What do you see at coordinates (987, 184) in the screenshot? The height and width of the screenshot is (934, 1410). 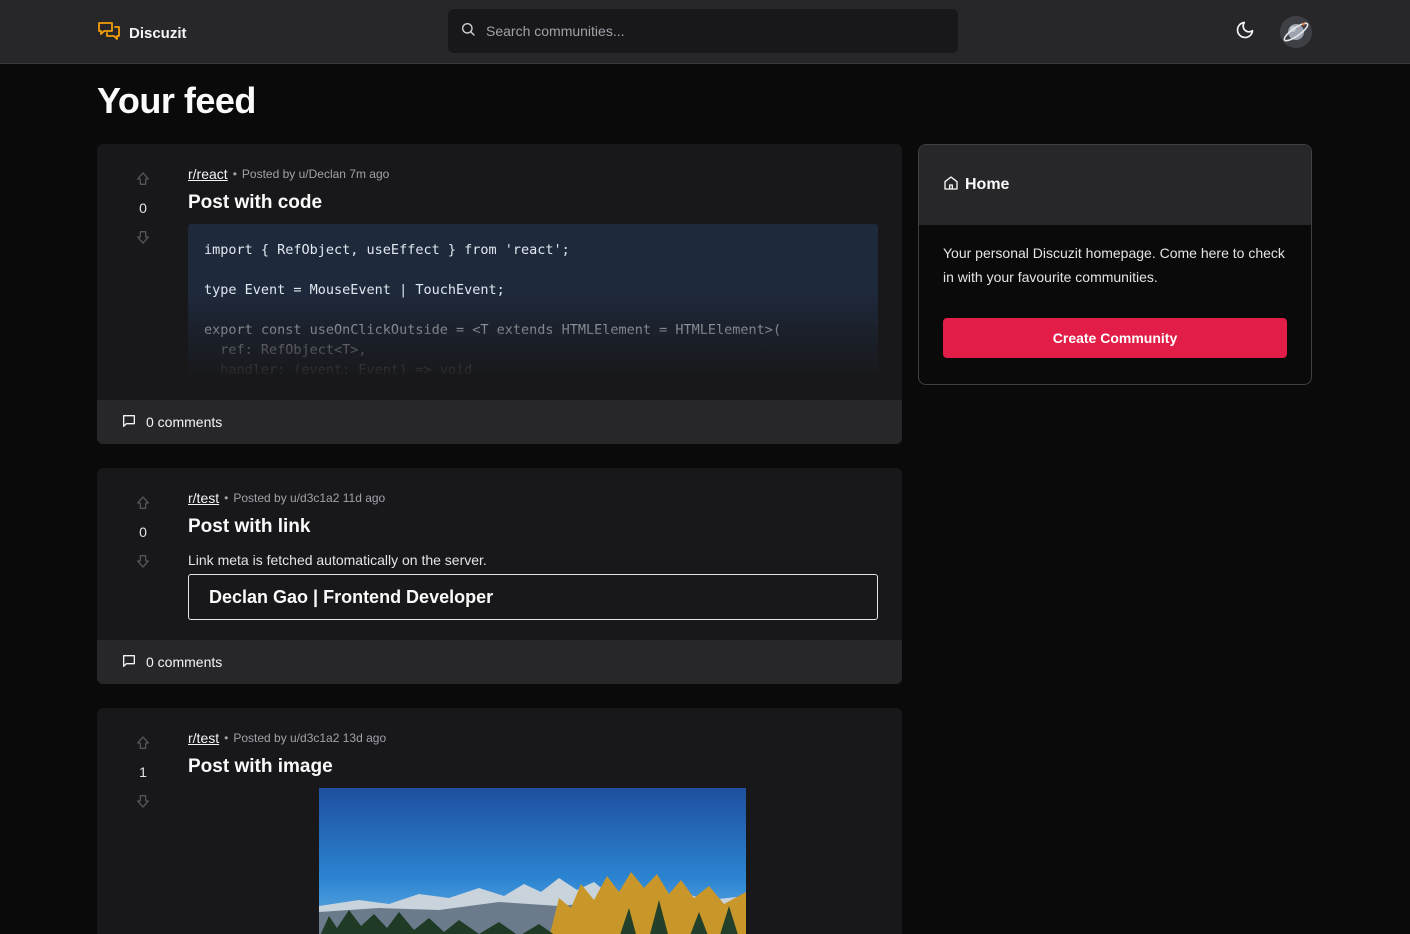 I see `sidebar-title: Home` at bounding box center [987, 184].